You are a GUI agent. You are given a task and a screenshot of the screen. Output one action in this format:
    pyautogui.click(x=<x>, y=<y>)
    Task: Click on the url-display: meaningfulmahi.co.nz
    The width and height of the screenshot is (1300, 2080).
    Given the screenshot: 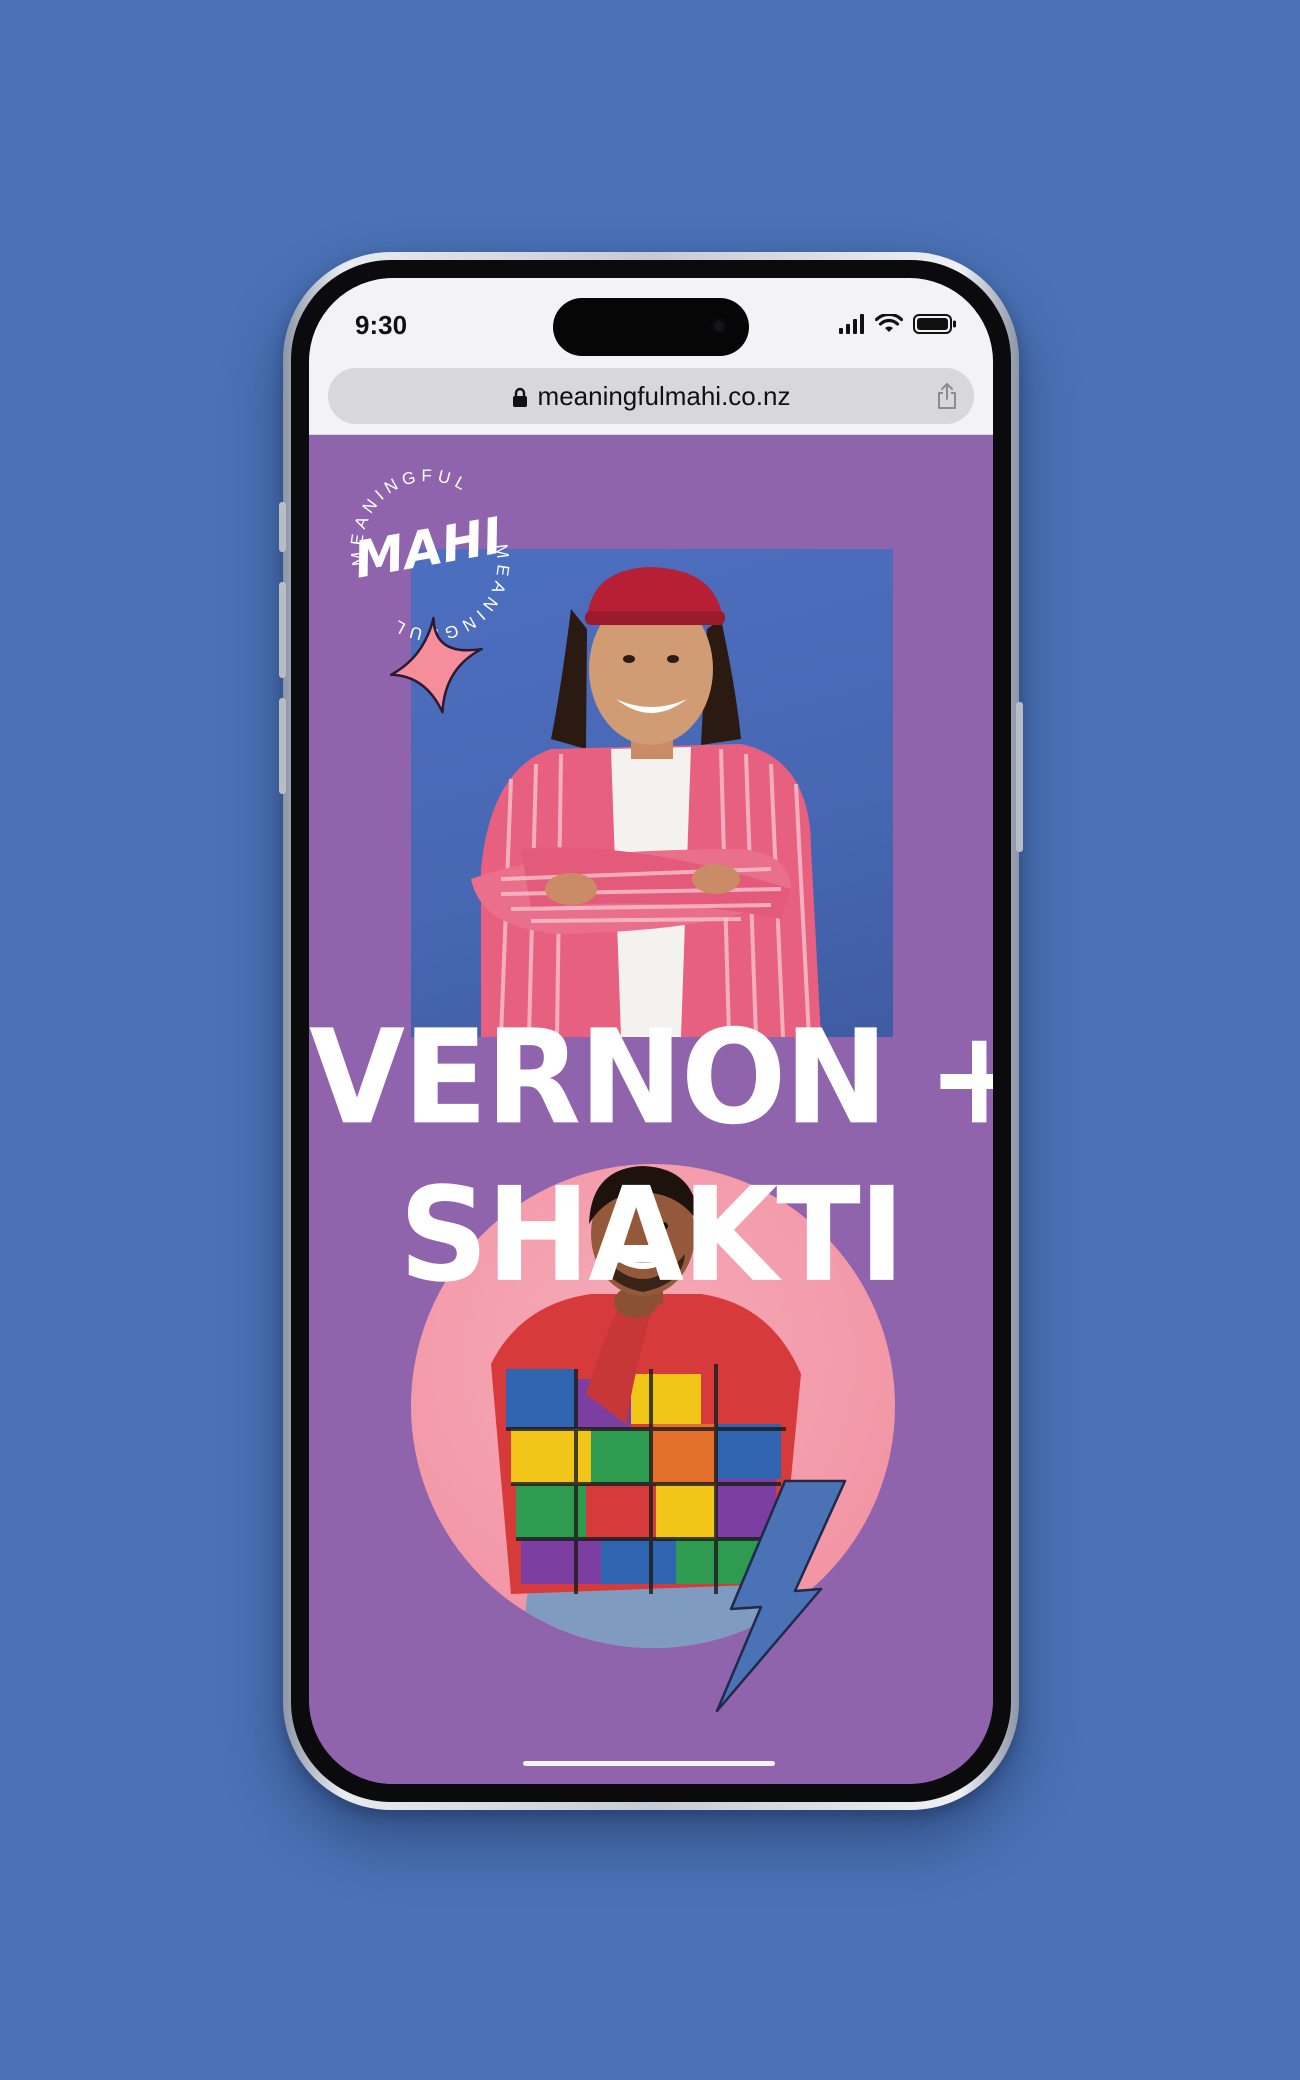 What is the action you would take?
    pyautogui.click(x=651, y=396)
    